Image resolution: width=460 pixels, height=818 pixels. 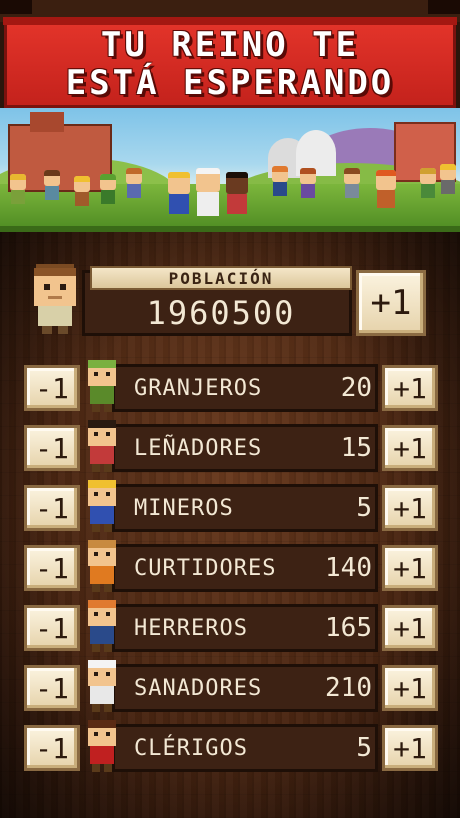 I want to click on worker-count: 15, so click(x=356, y=448).